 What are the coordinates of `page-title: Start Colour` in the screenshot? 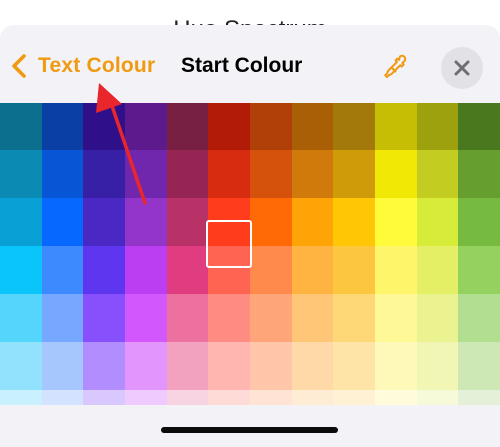 It's located at (242, 65).